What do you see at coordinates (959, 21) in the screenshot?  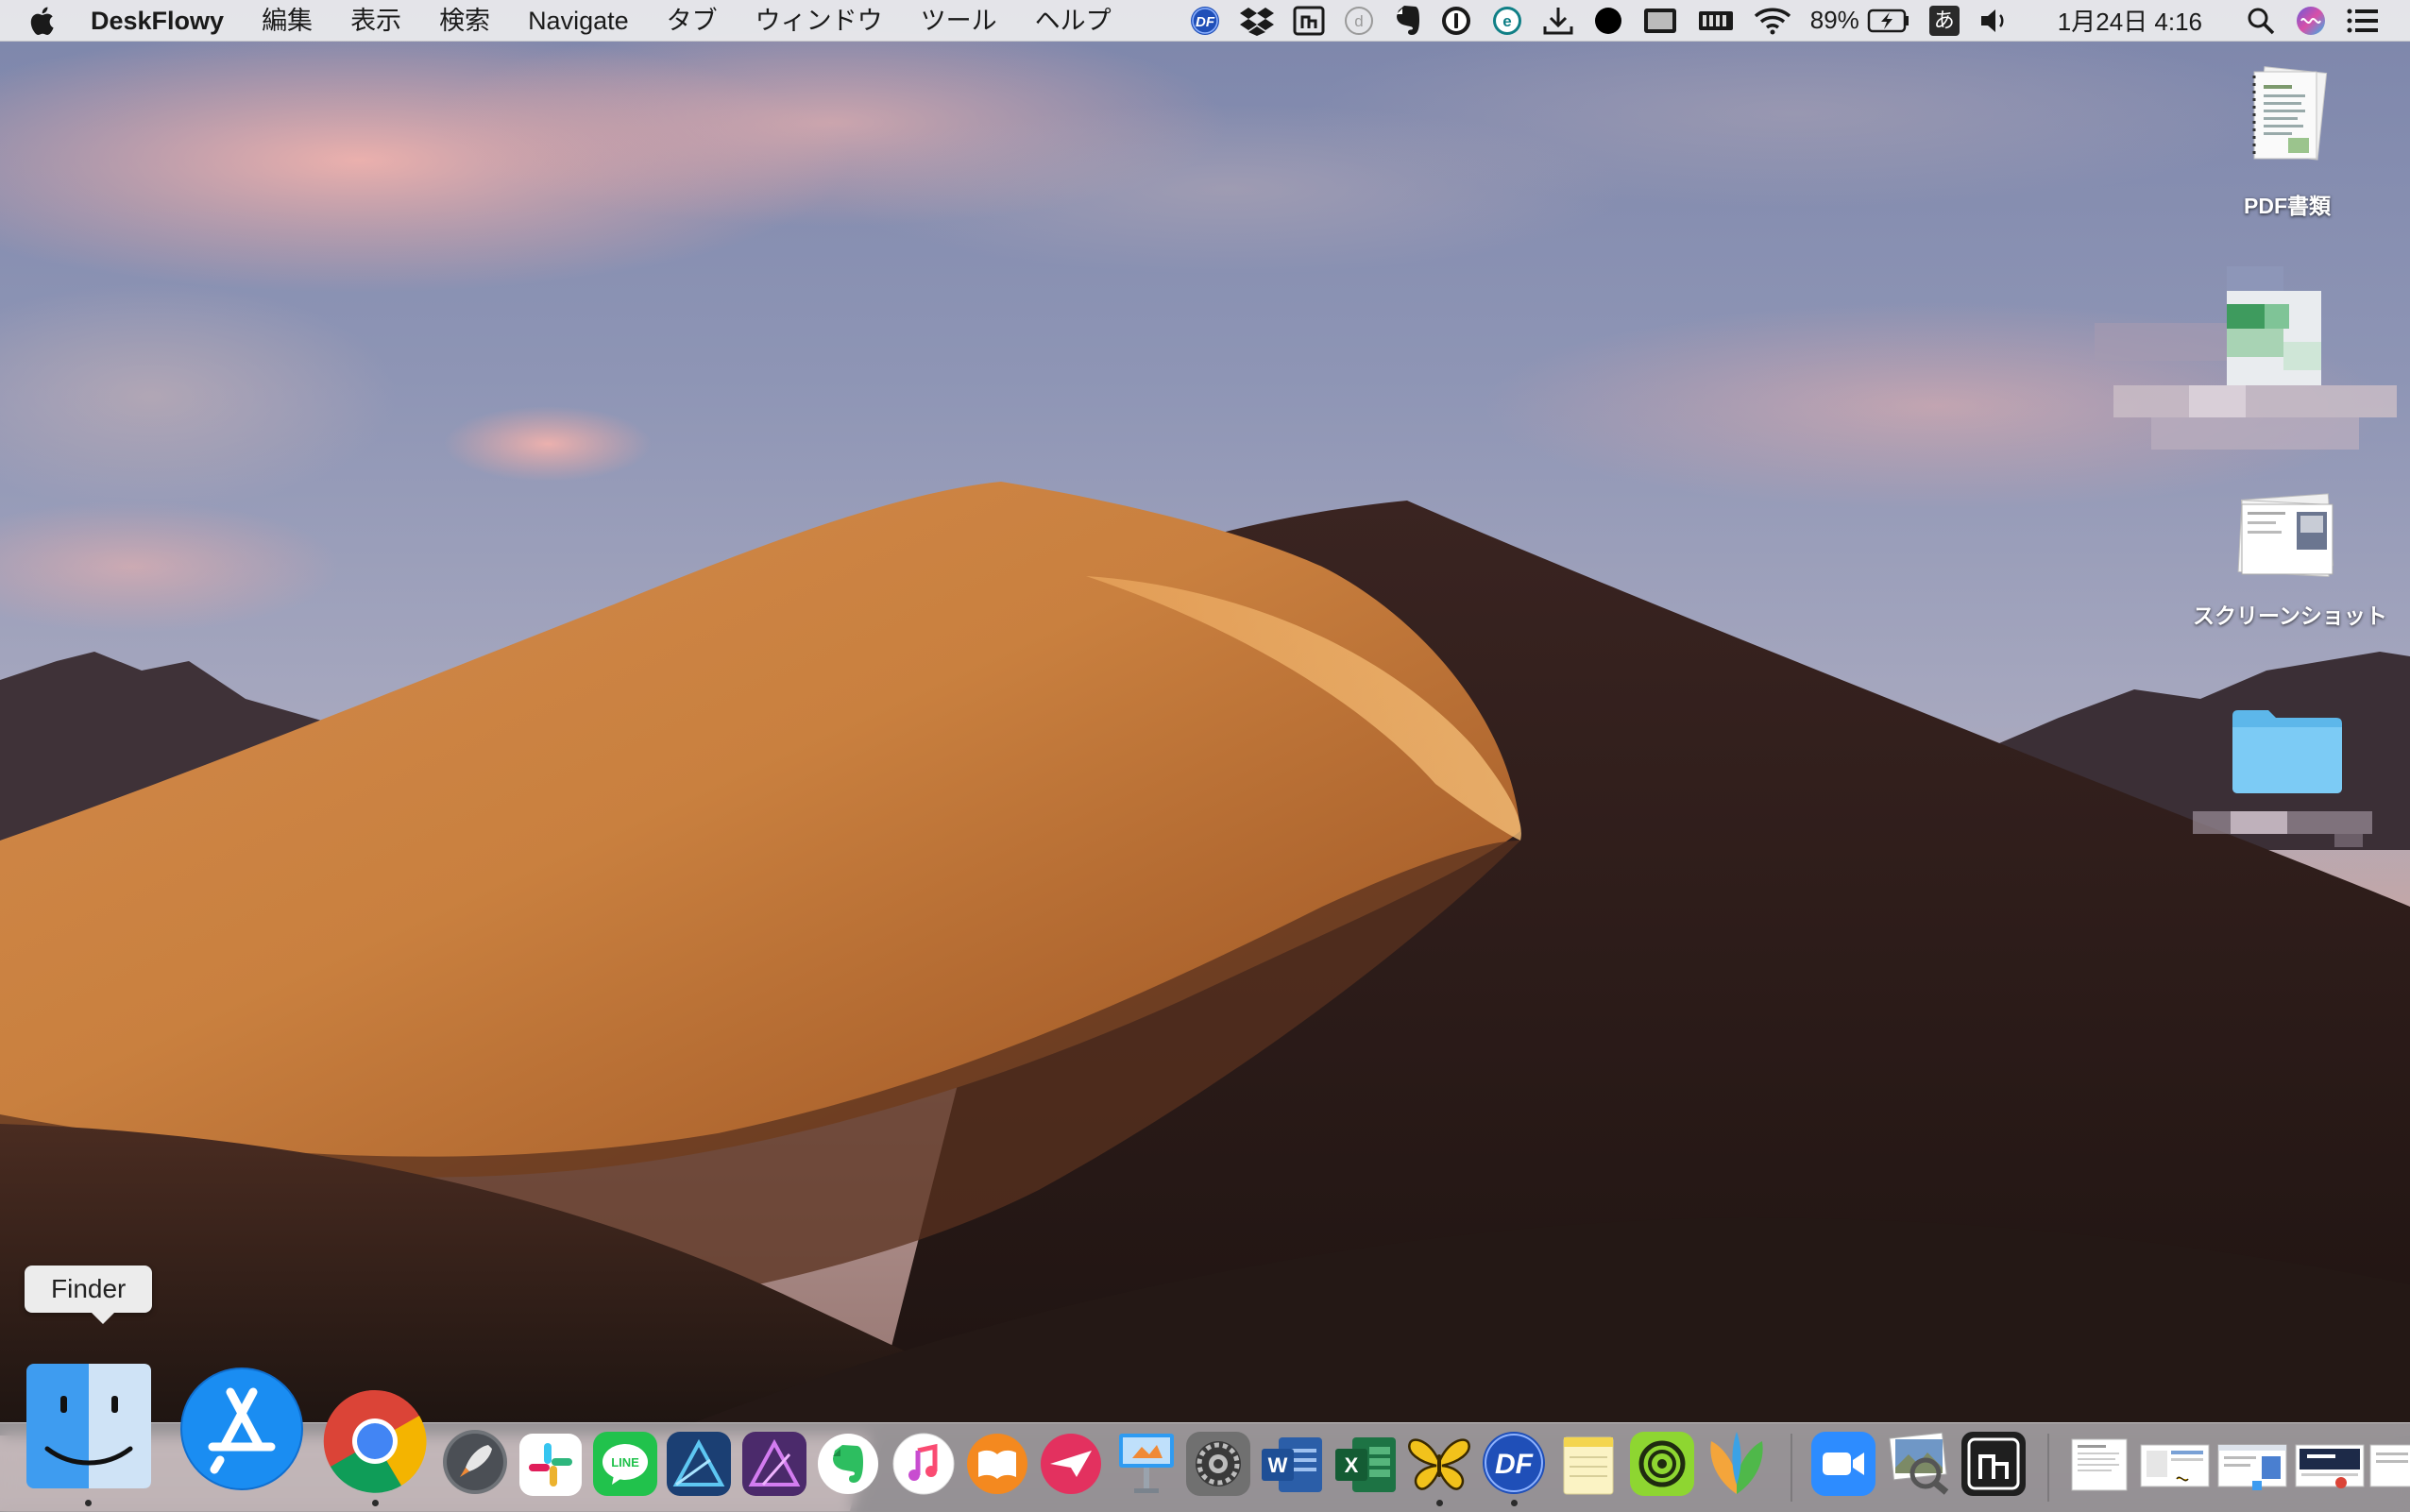 I see `menu-tools: ツール` at bounding box center [959, 21].